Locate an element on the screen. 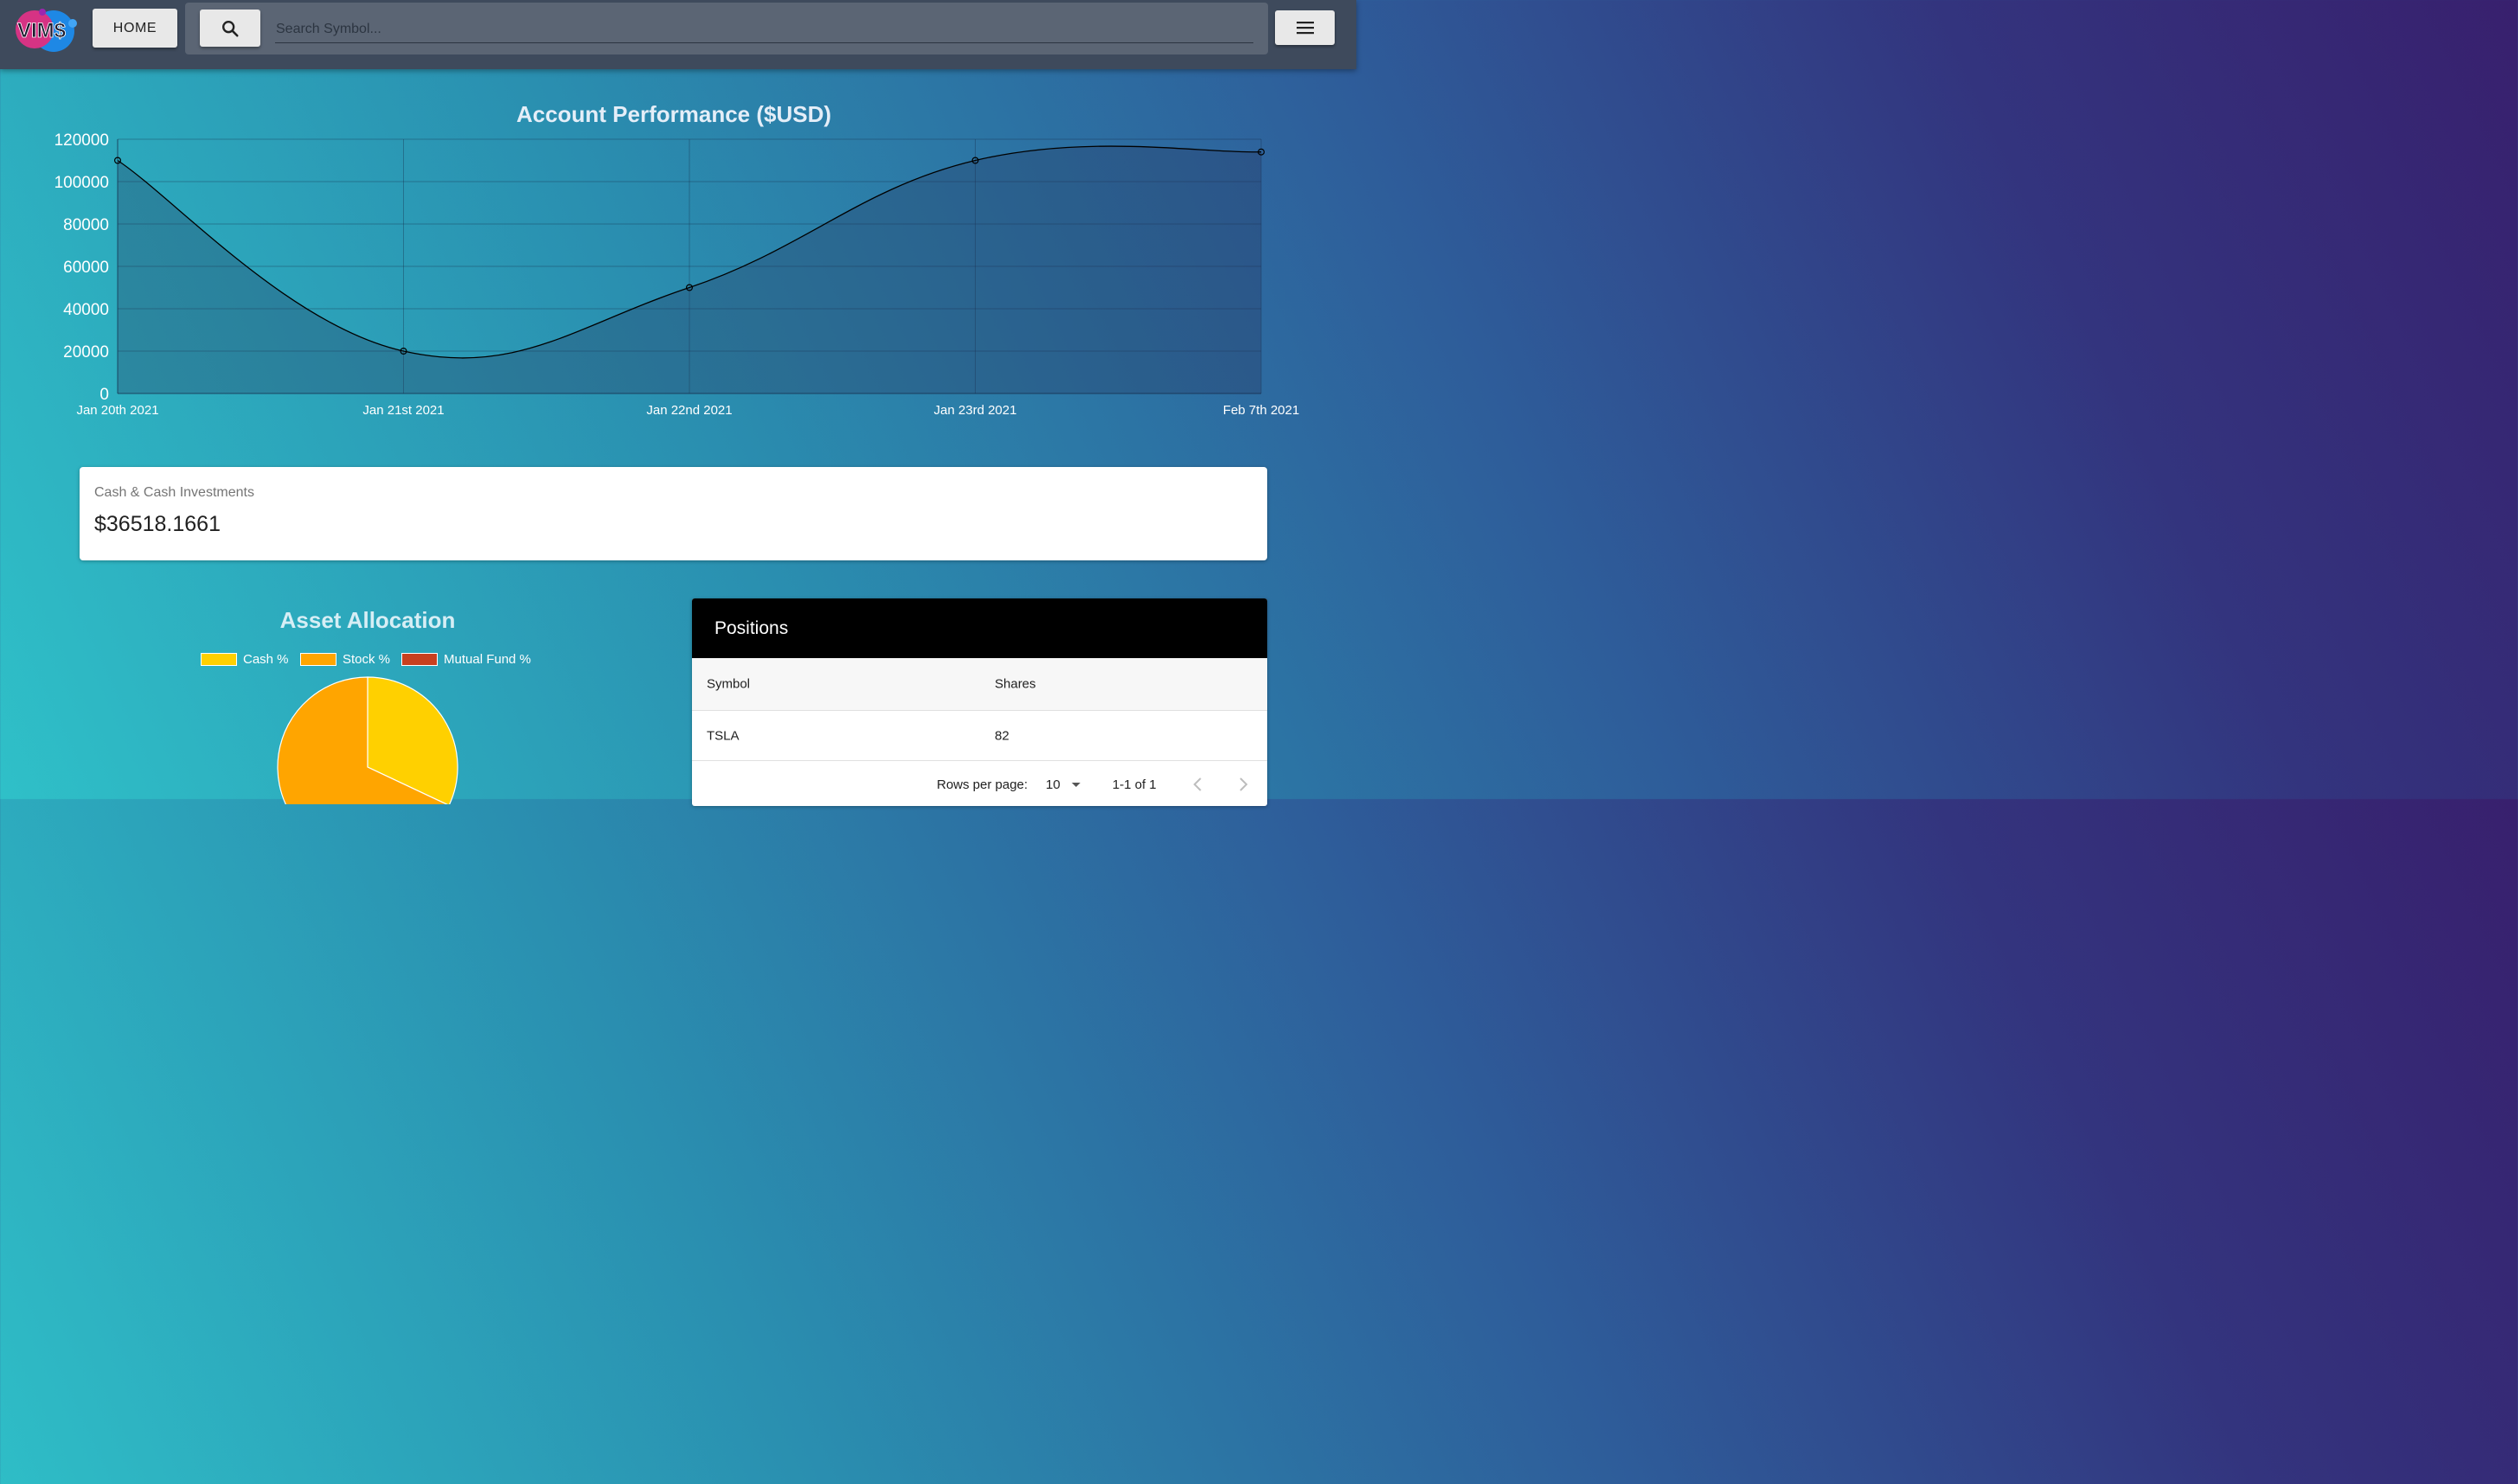  legend-item-mutual-fund: Mutual Fund % is located at coordinates (466, 659).